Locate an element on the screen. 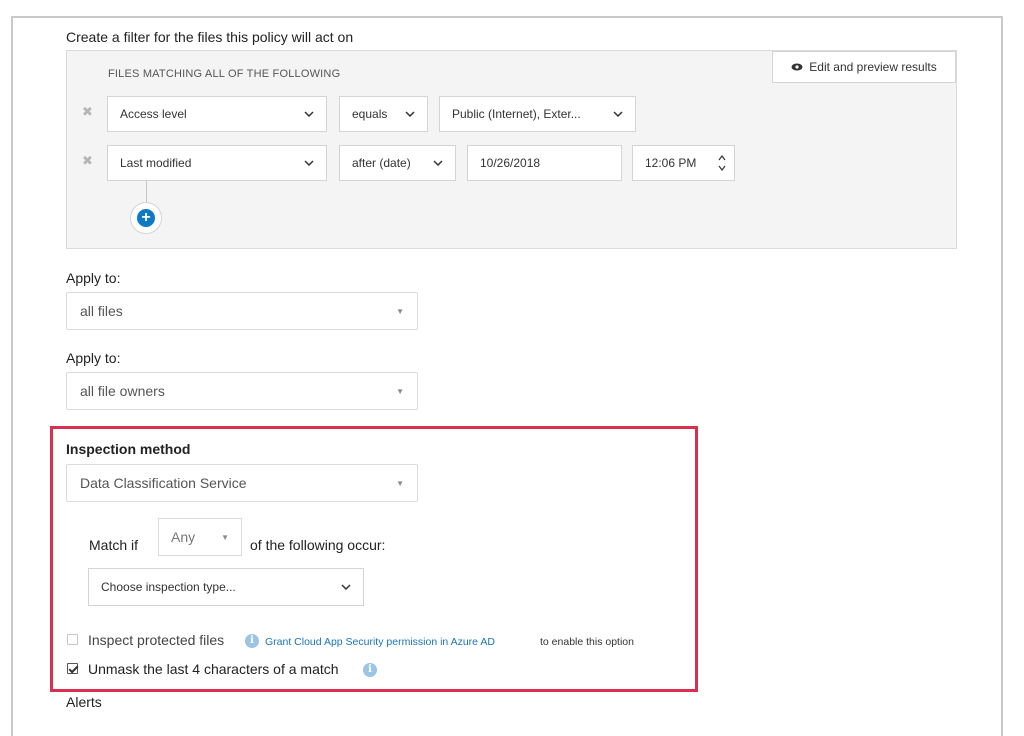 This screenshot has height=736, width=1024. panel-title: FILES MATCHING ALL OF THE FOLLOWING is located at coordinates (224, 74).